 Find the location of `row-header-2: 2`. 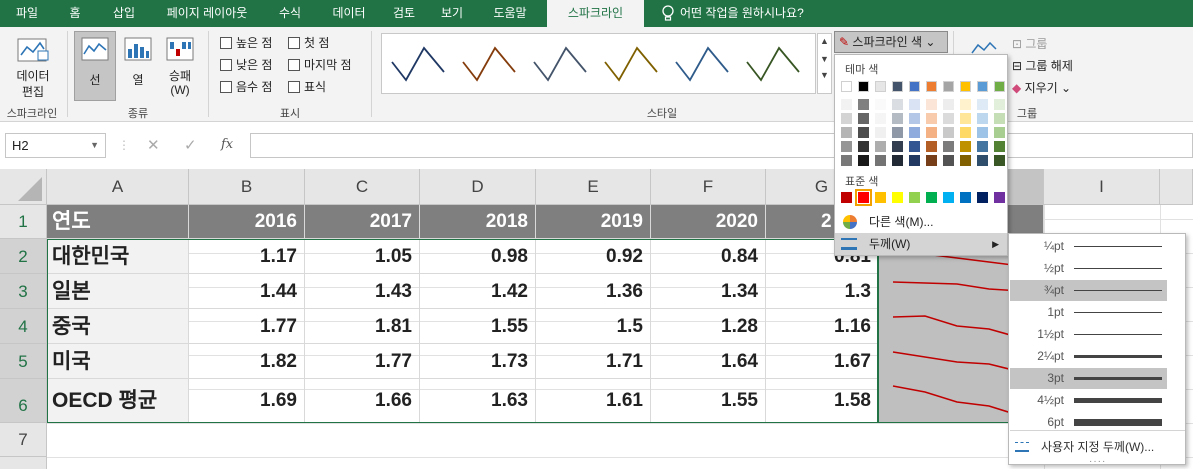

row-header-2: 2 is located at coordinates (23, 256).